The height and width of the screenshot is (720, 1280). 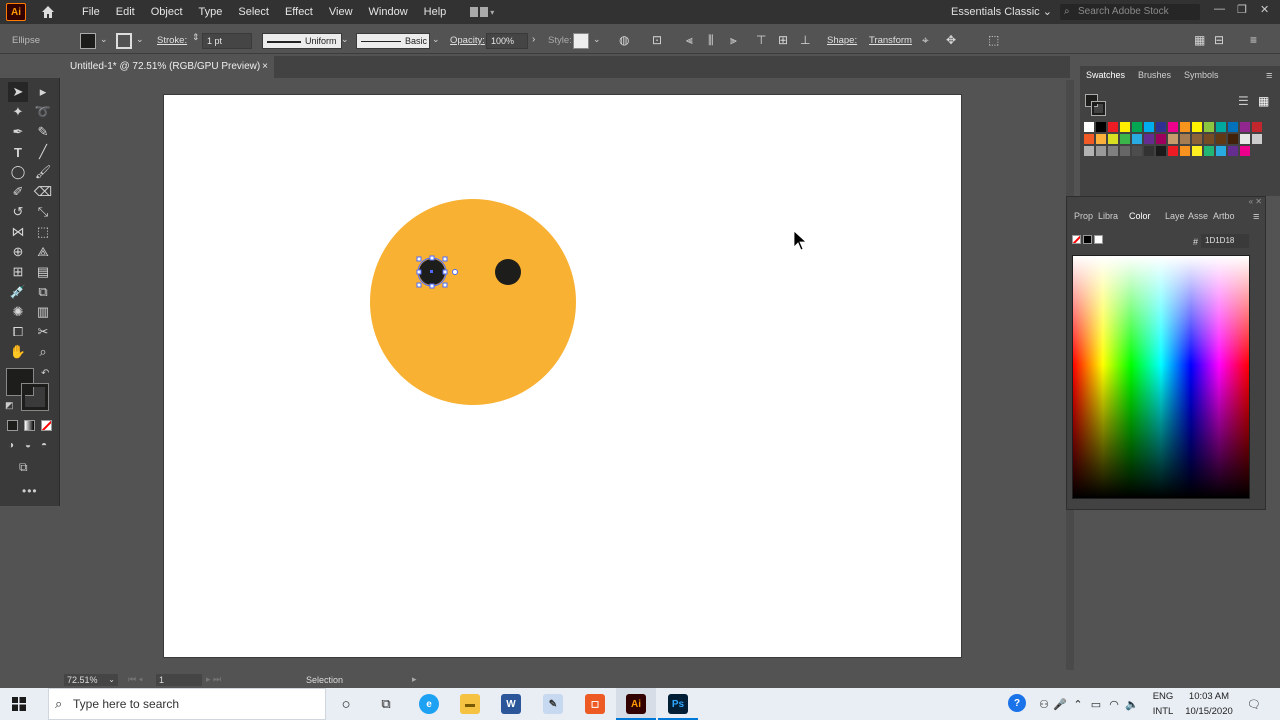 What do you see at coordinates (783, 40) in the screenshot?
I see `align-middle-icon: ⊞` at bounding box center [783, 40].